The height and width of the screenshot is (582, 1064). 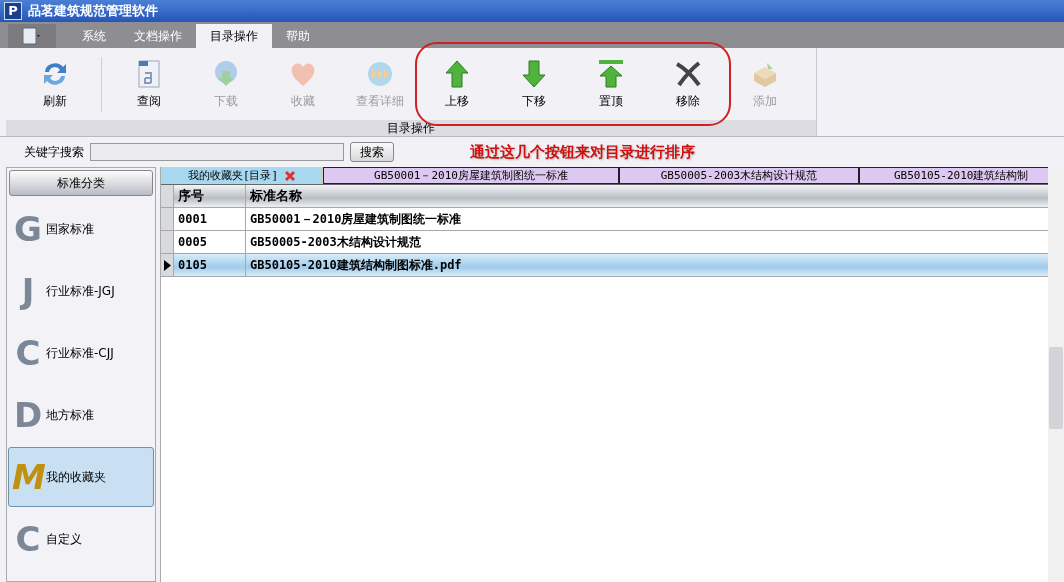 I want to click on document-tab: GB50105-2010建筑结构制, so click(x=953, y=175).